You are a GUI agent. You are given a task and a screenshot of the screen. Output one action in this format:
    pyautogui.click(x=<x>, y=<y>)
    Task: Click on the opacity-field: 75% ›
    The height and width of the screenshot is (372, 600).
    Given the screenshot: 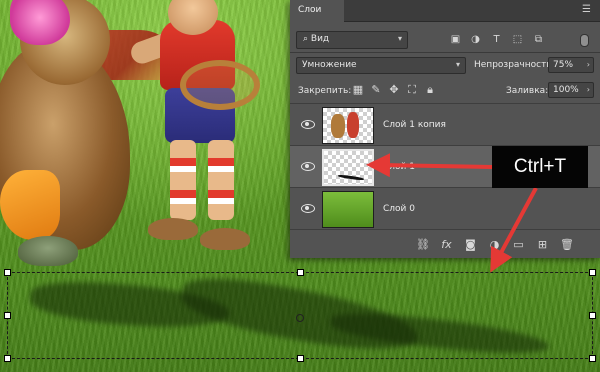 What is the action you would take?
    pyautogui.click(x=571, y=65)
    